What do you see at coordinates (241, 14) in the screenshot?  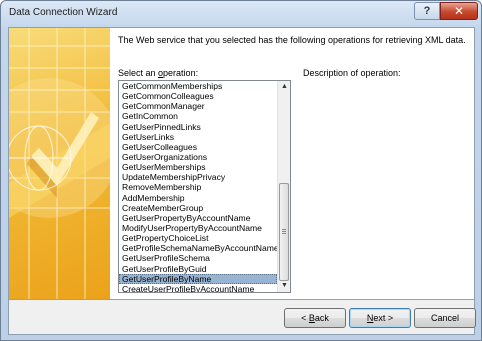 I see `title-bar: Data Connection Wizard ? ✕` at bounding box center [241, 14].